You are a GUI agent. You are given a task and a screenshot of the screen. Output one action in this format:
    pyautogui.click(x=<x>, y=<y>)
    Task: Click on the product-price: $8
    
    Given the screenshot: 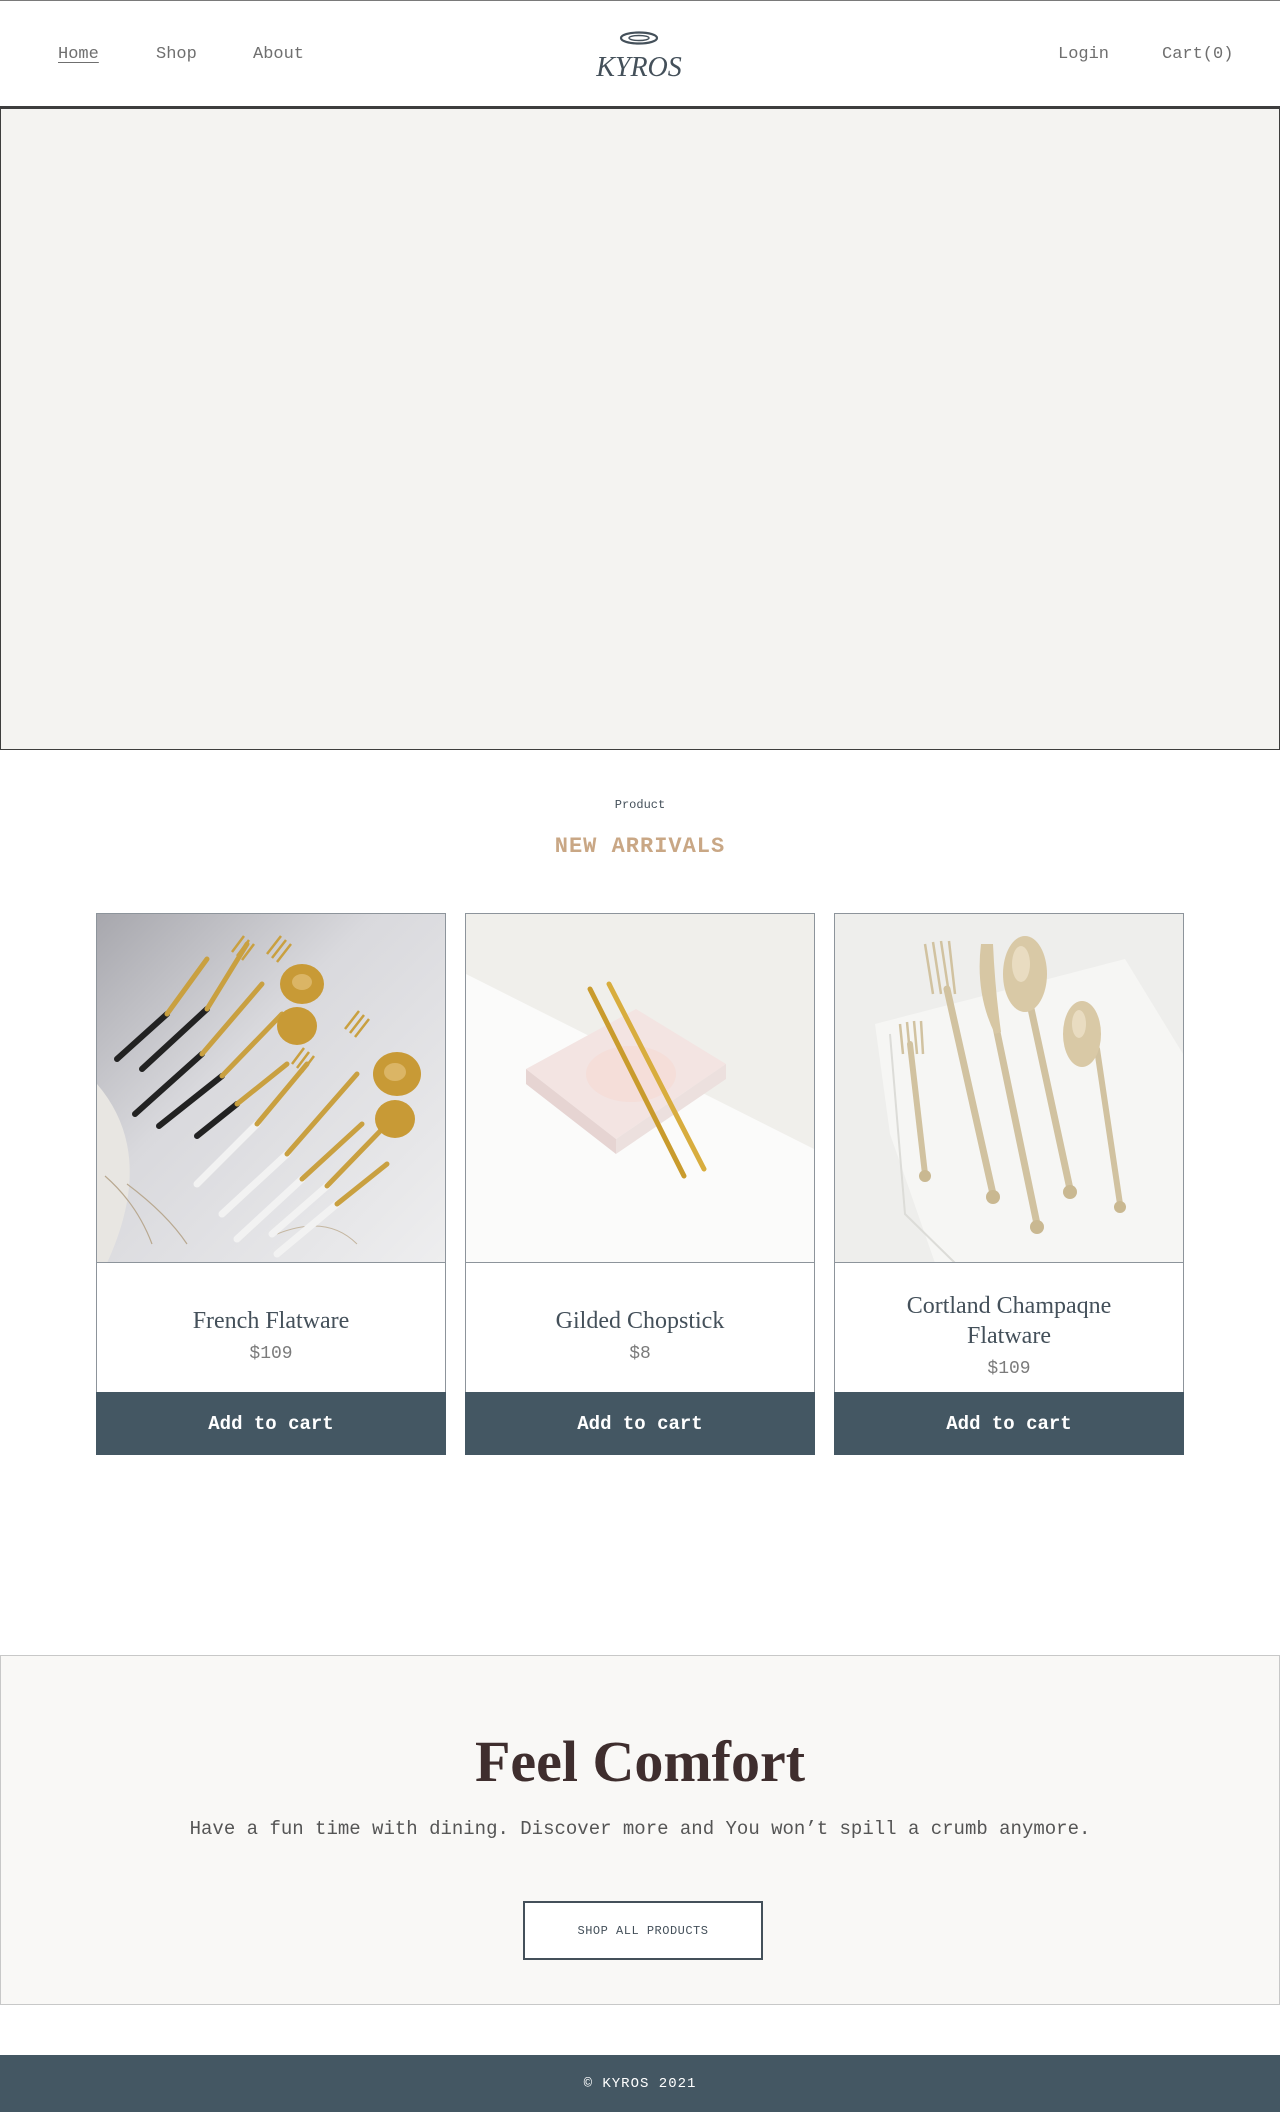 What is the action you would take?
    pyautogui.click(x=640, y=1353)
    